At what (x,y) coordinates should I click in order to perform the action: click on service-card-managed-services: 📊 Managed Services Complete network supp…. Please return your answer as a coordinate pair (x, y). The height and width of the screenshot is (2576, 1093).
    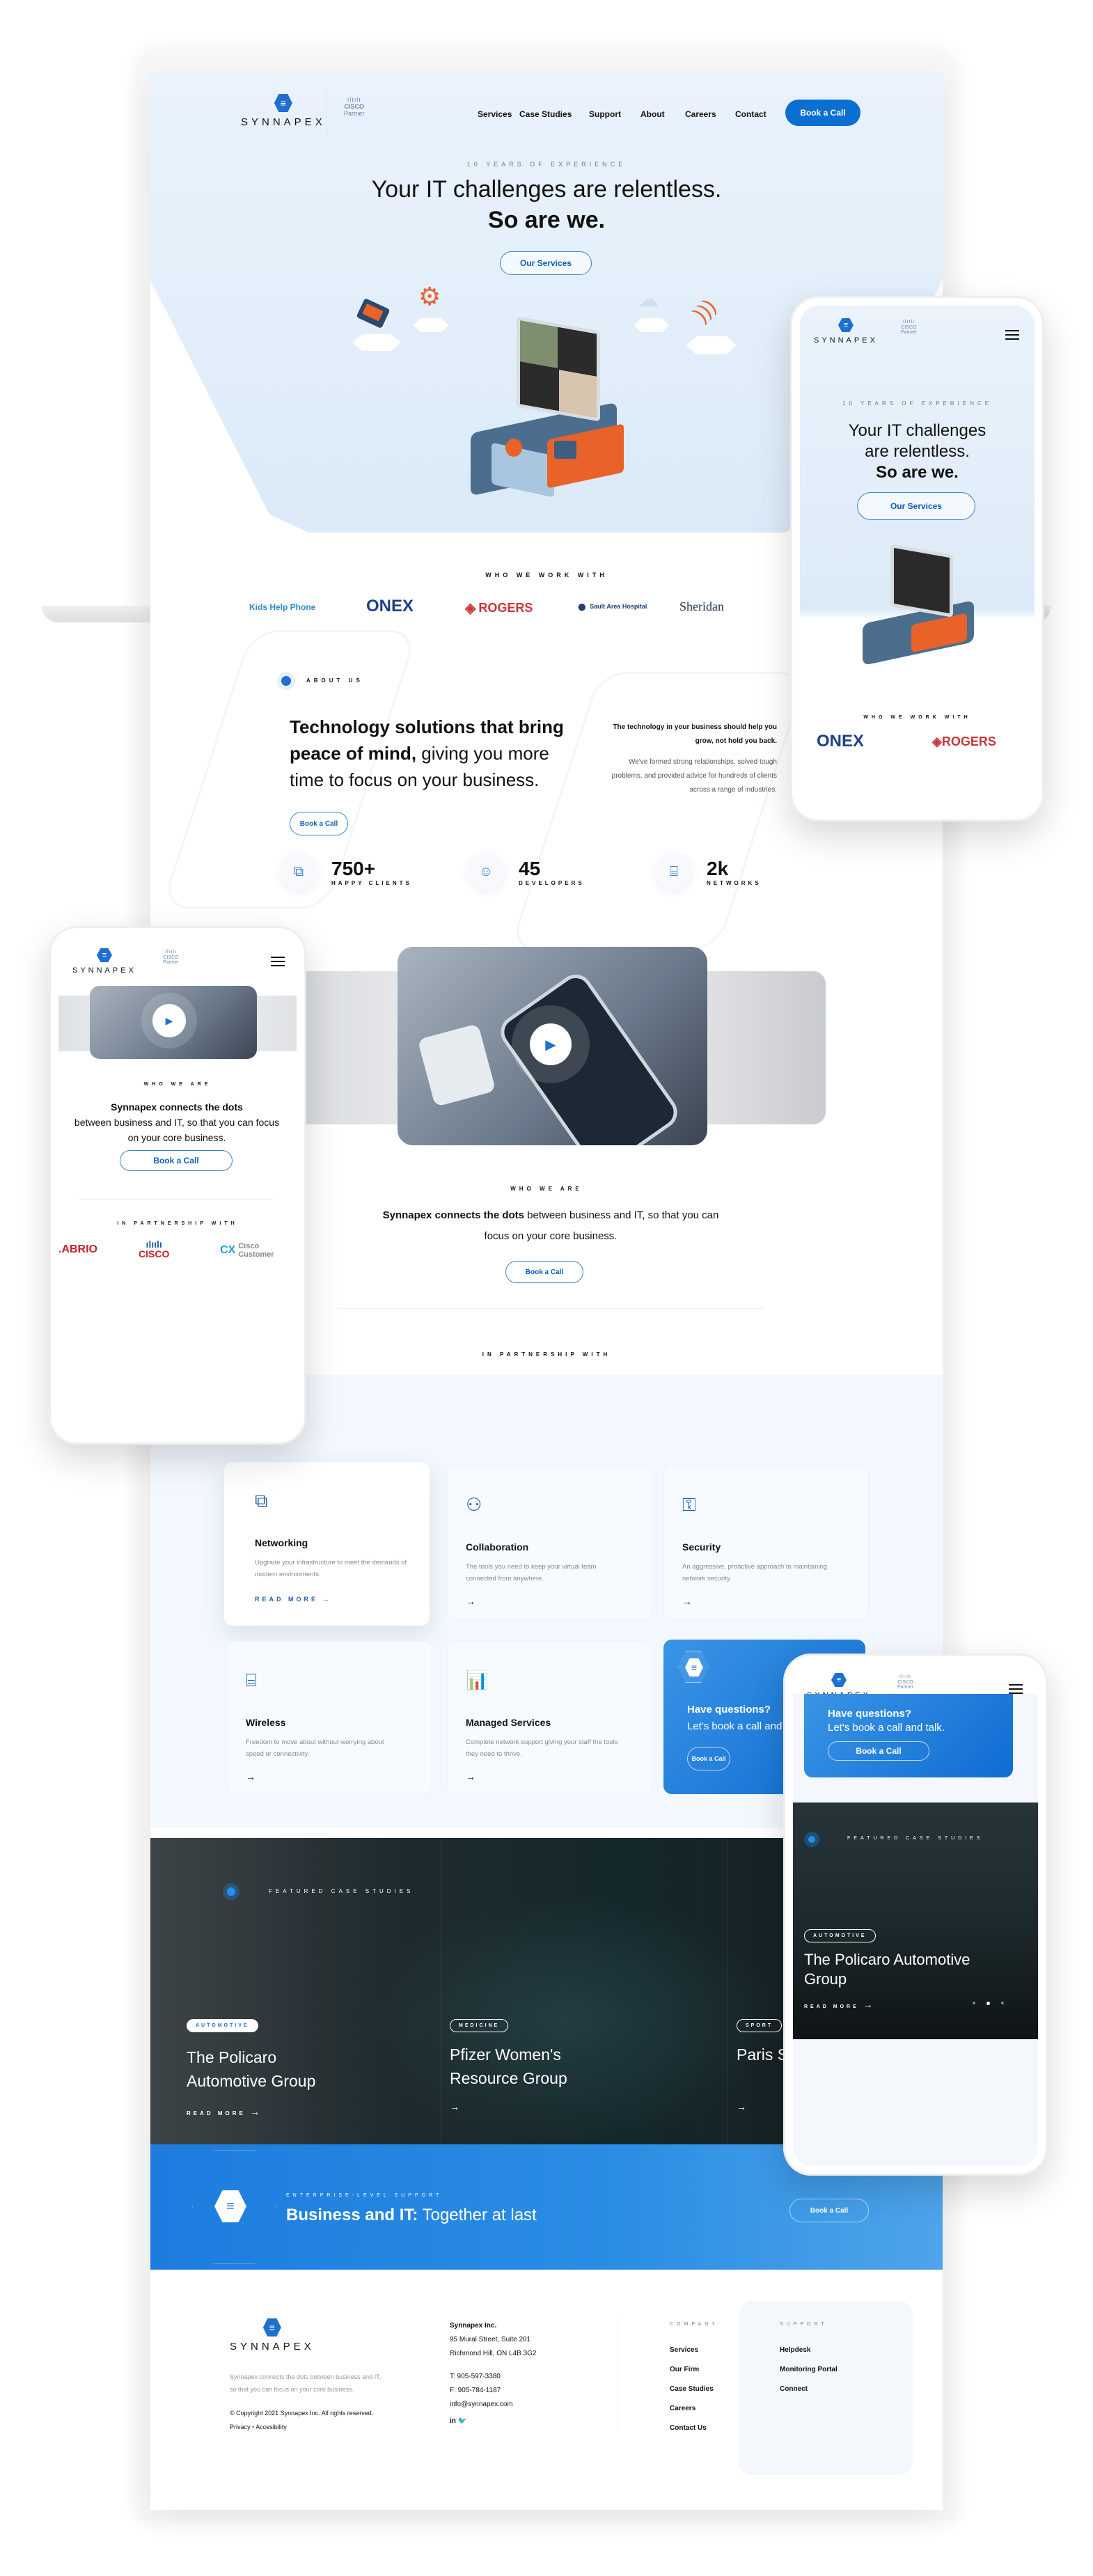
    Looking at the image, I should click on (549, 1717).